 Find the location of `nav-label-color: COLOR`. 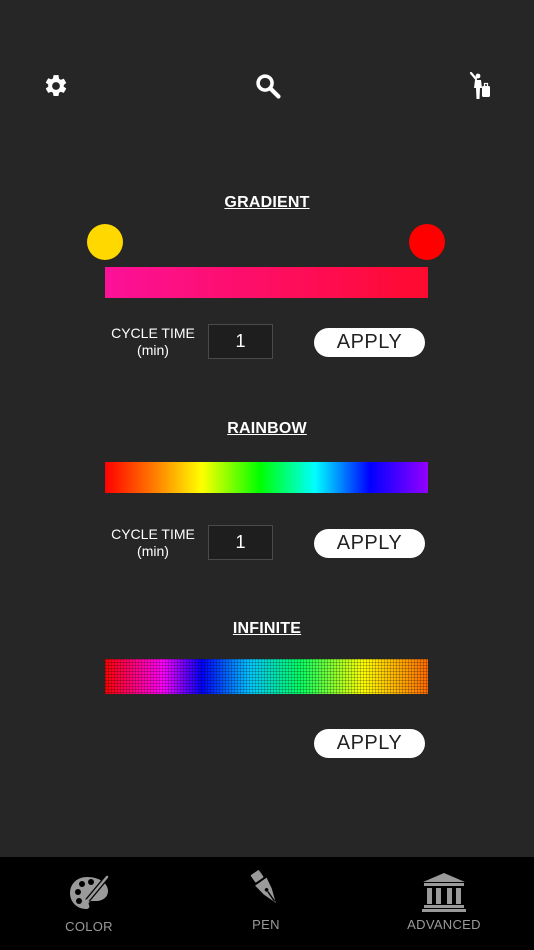

nav-label-color: COLOR is located at coordinates (89, 926).